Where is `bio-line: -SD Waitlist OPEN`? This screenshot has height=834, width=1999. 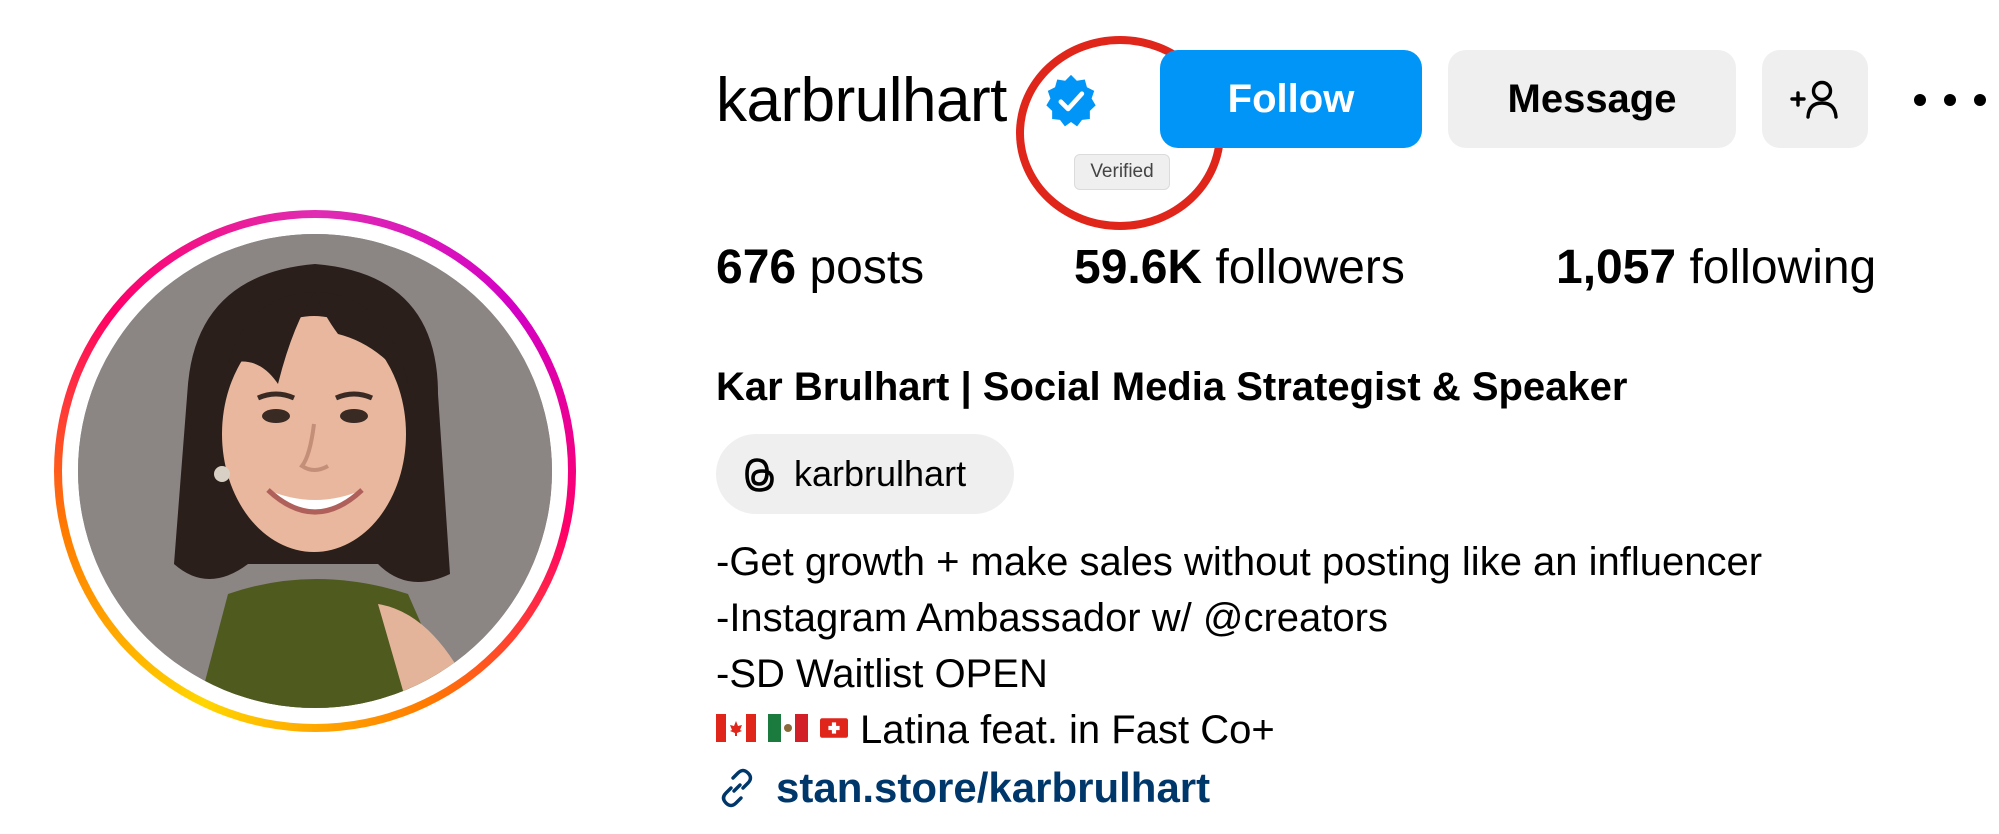
bio-line: -SD Waitlist OPEN is located at coordinates (882, 674).